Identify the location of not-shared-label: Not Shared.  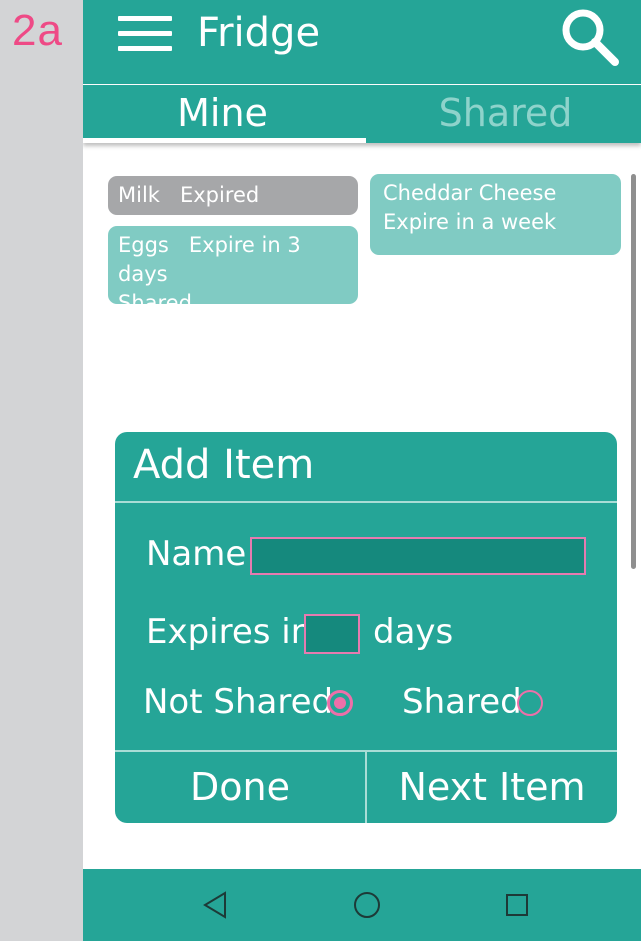
(238, 702).